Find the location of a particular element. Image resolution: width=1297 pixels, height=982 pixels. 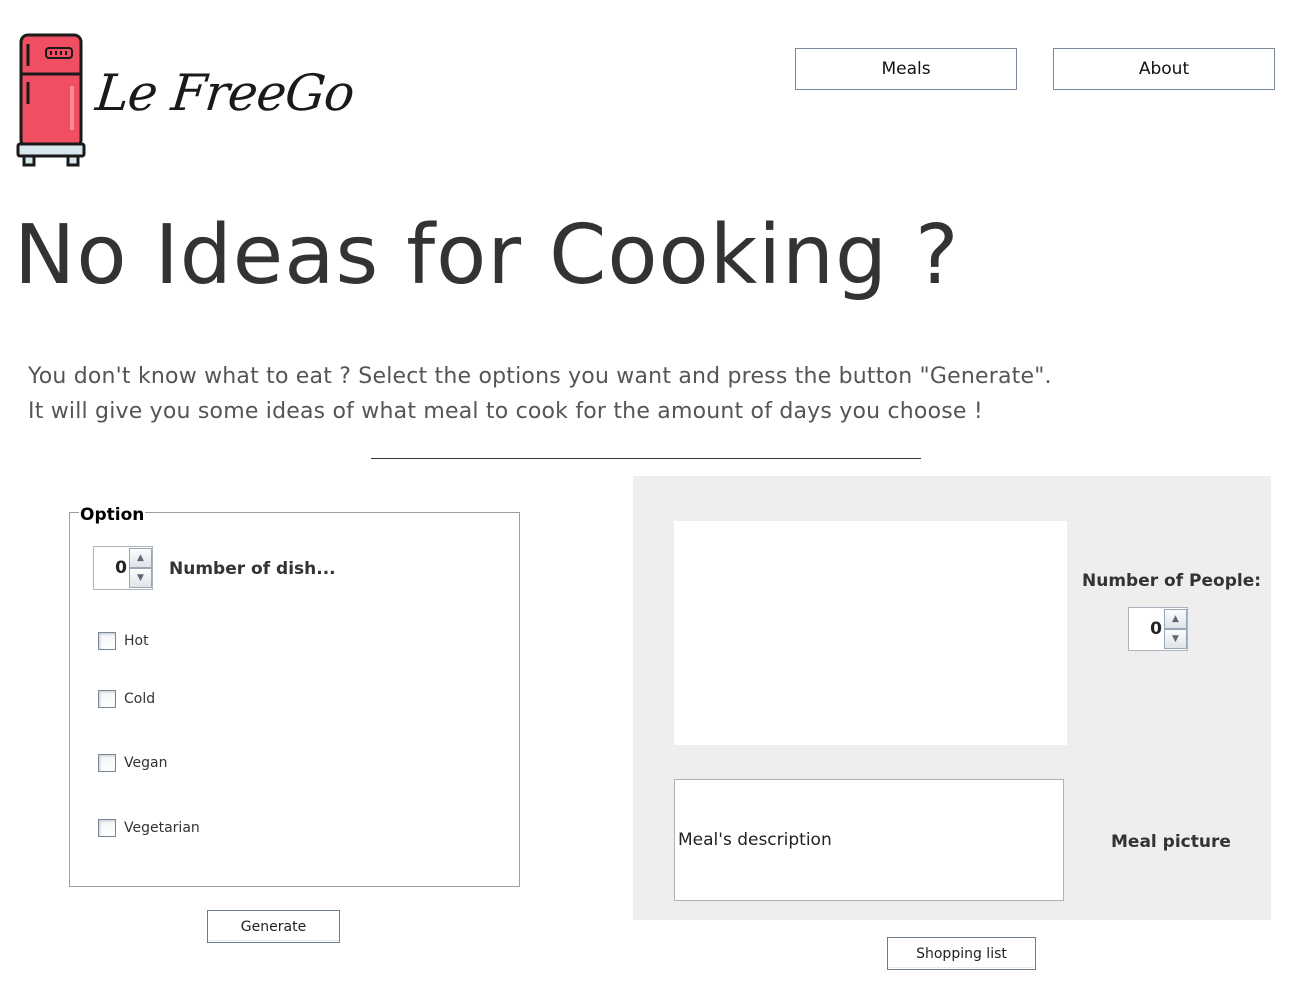

people-count-value: 0 is located at coordinates (1145, 629).